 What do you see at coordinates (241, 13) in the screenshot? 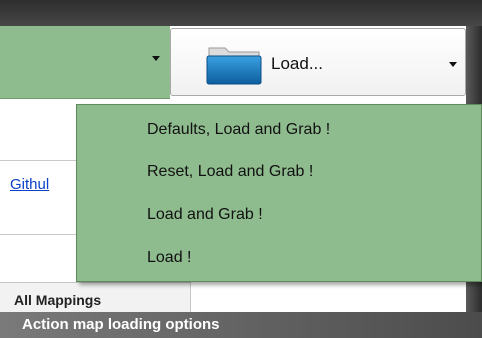
I see `window-top-strip` at bounding box center [241, 13].